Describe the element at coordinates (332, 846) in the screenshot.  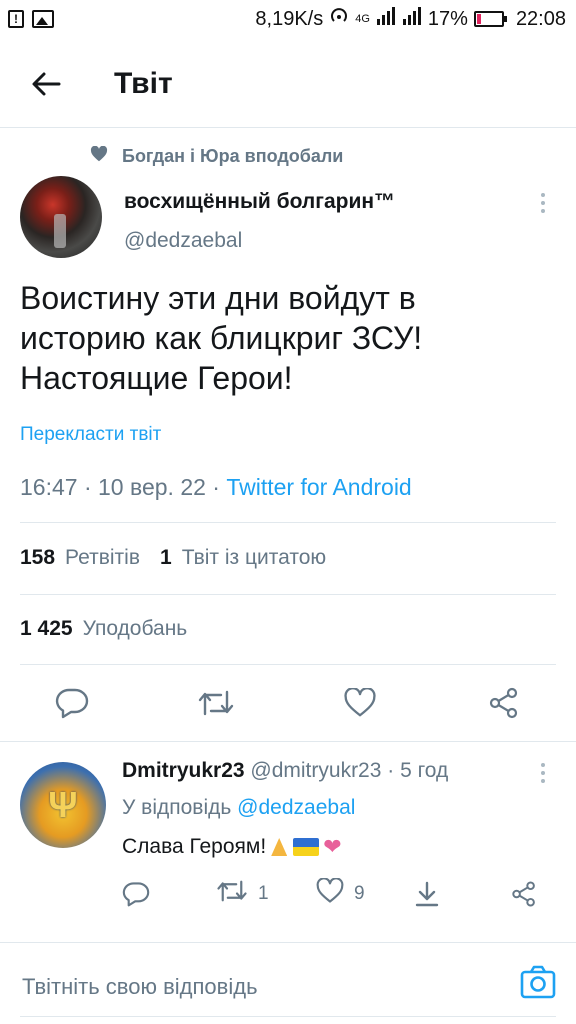
I see `pink-heart-emoji: ❤` at that location.